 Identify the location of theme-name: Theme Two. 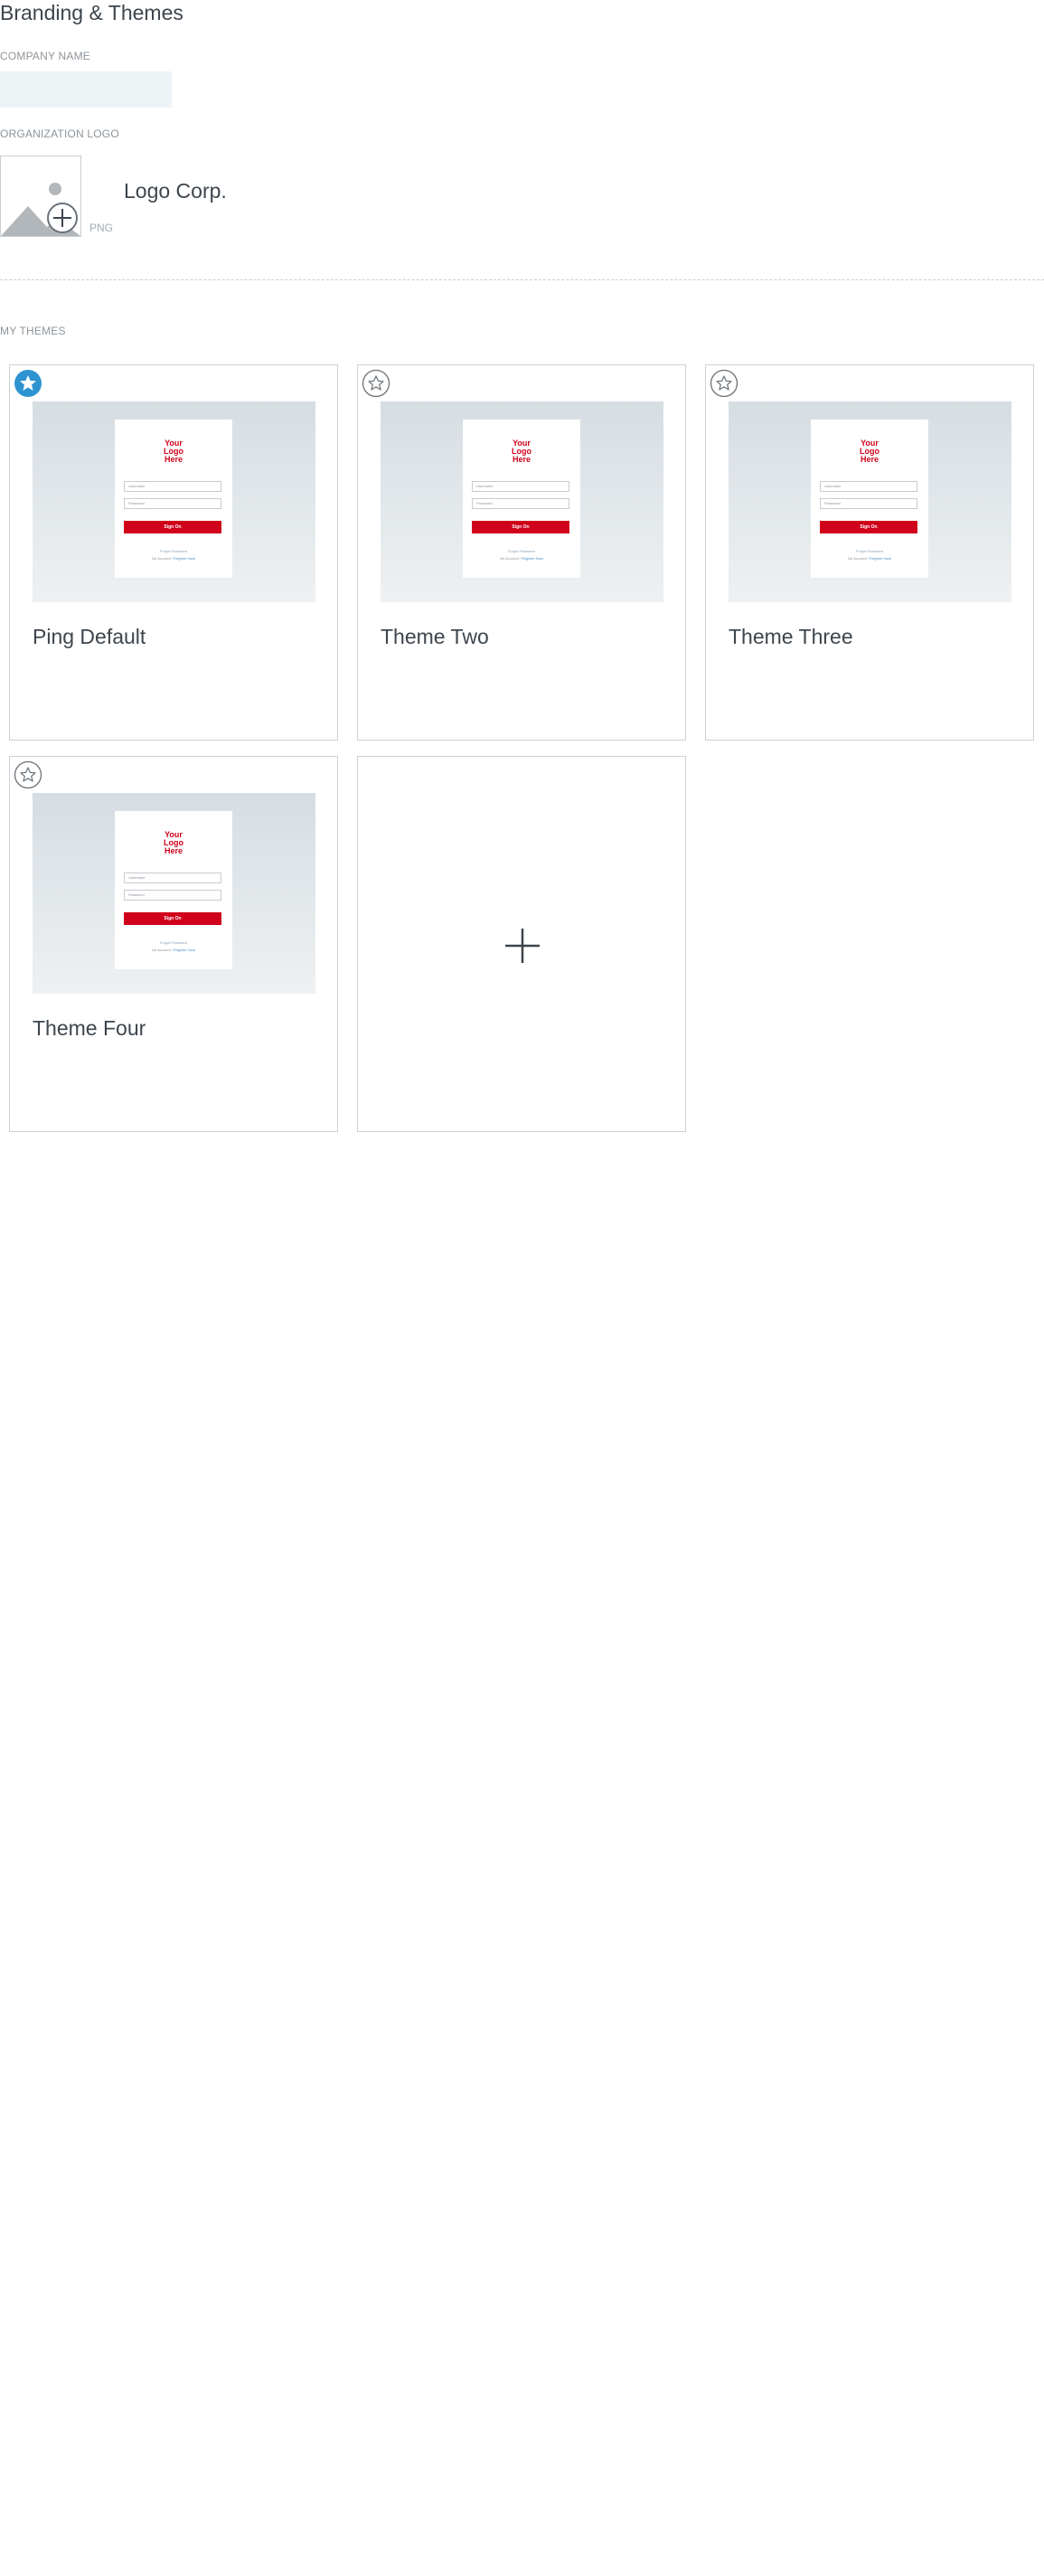
(435, 636).